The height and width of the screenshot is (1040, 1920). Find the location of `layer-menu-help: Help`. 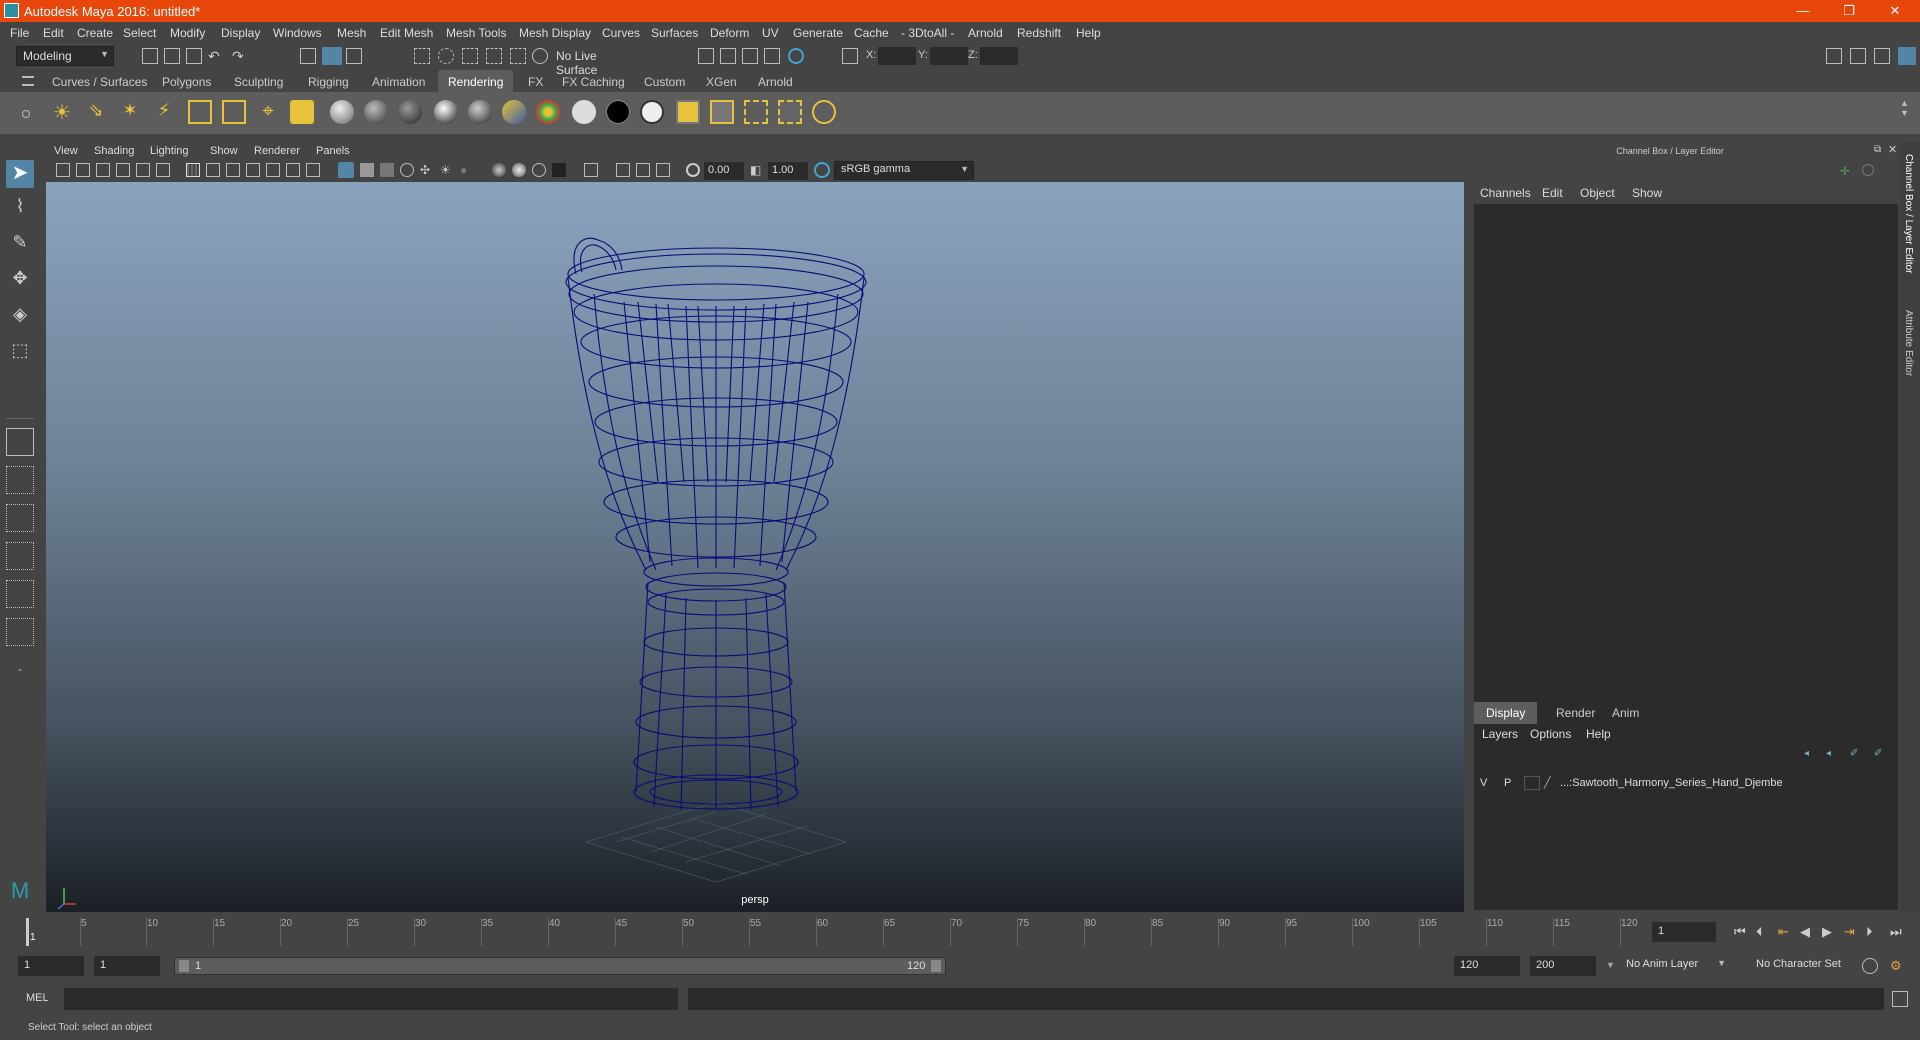

layer-menu-help: Help is located at coordinates (1598, 734).